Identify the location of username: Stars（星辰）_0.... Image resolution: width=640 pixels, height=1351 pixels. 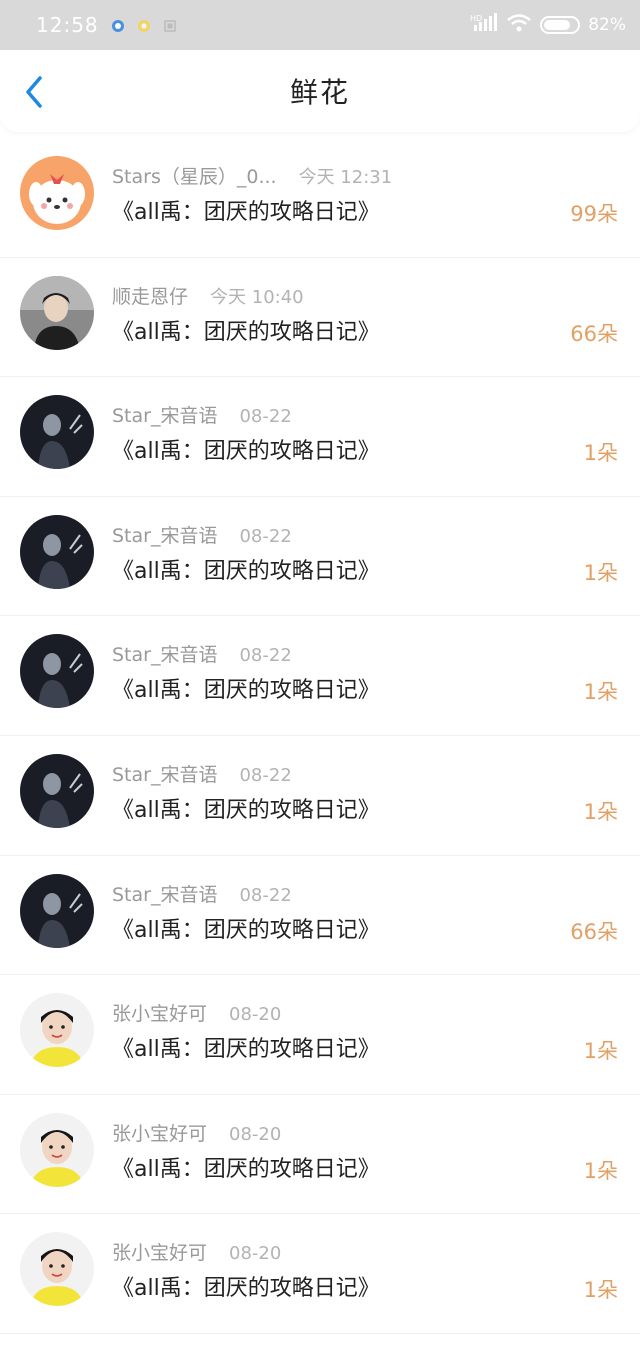
(194, 175).